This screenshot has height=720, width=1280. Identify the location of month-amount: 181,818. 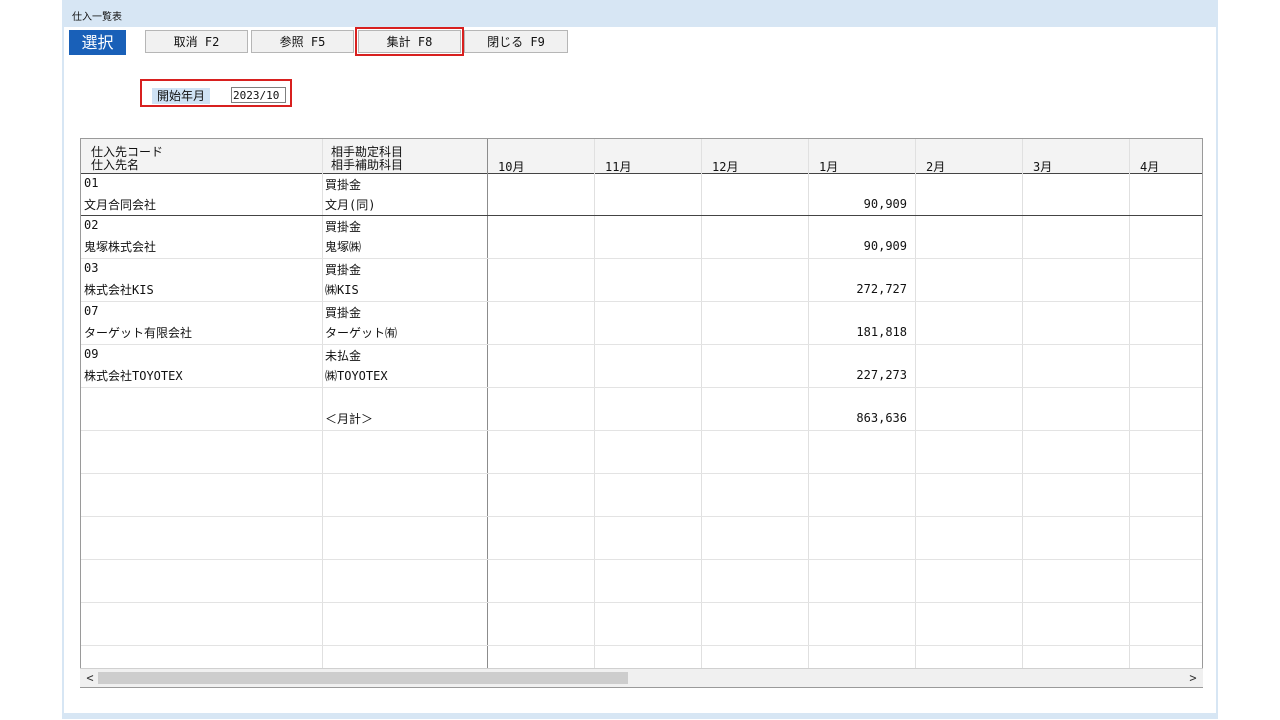
(881, 332).